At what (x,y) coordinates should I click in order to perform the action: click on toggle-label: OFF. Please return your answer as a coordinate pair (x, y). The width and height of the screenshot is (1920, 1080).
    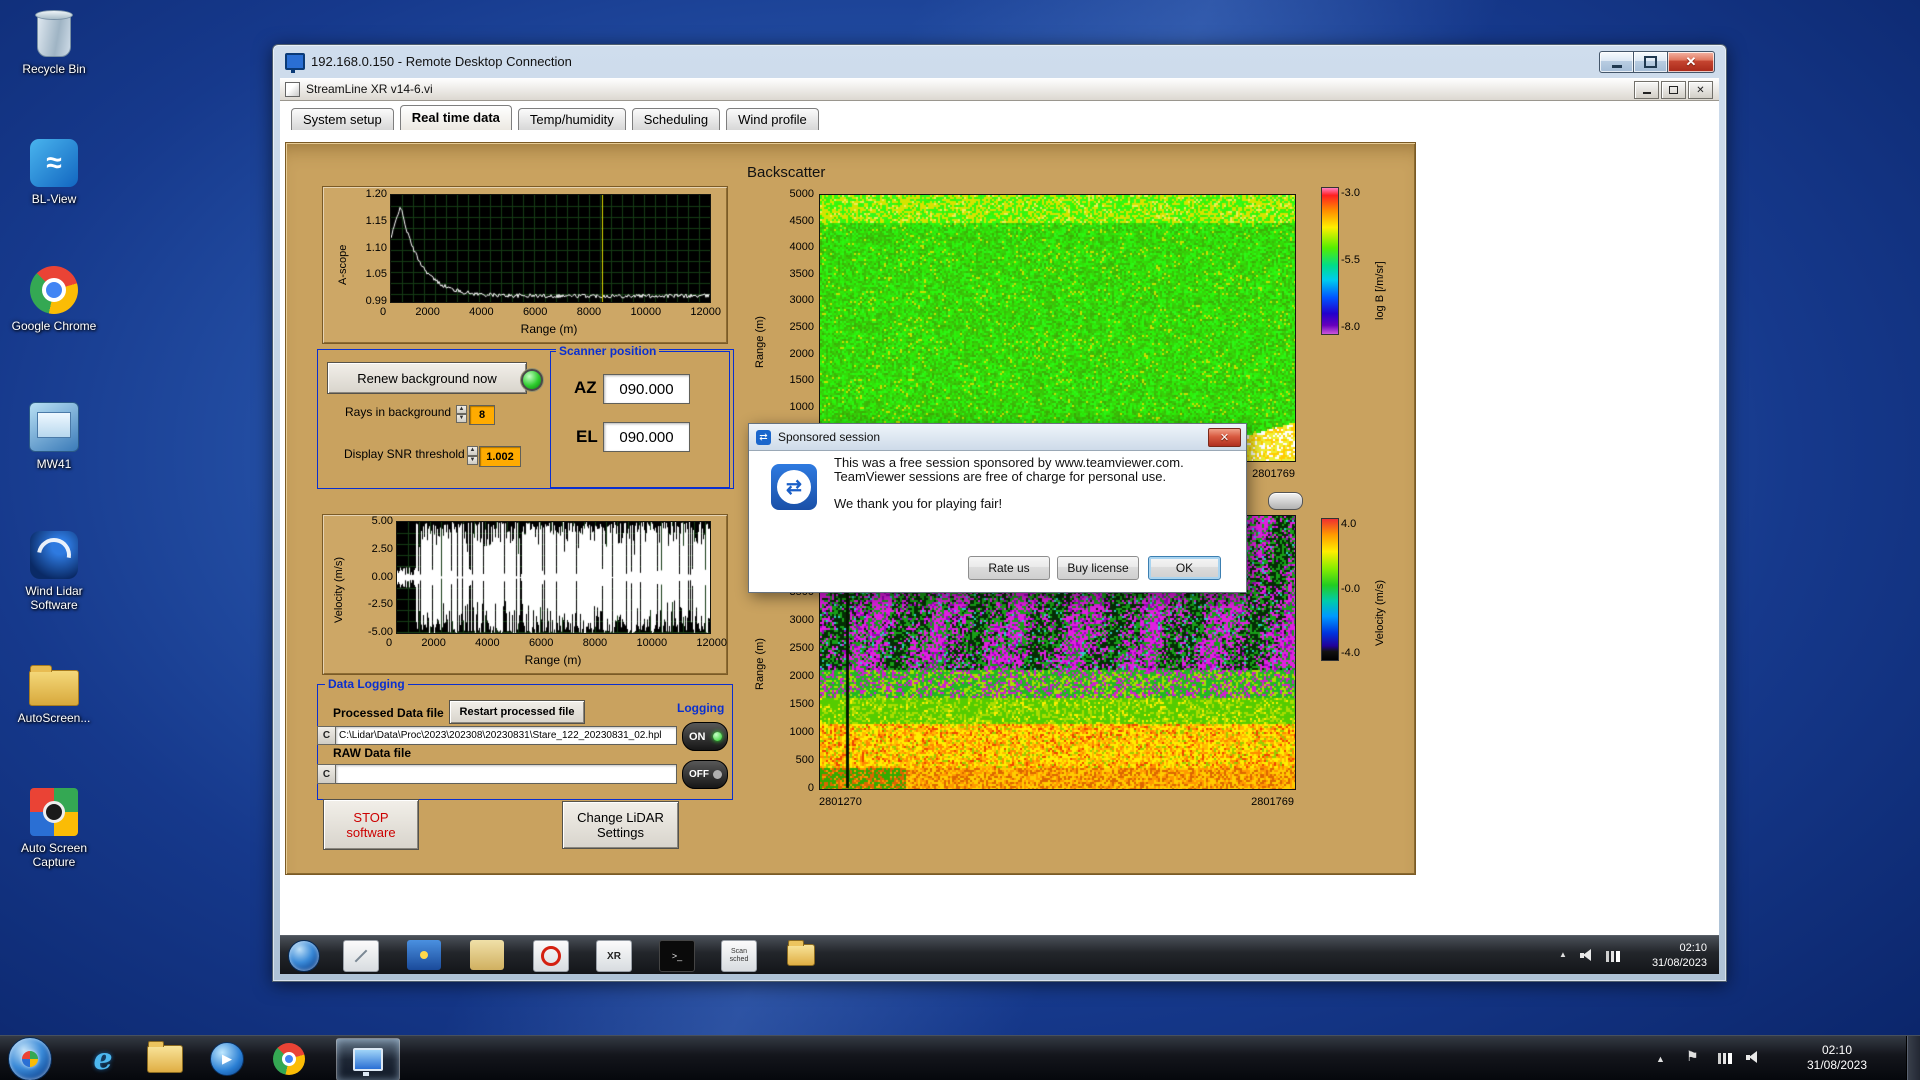
    Looking at the image, I should click on (699, 774).